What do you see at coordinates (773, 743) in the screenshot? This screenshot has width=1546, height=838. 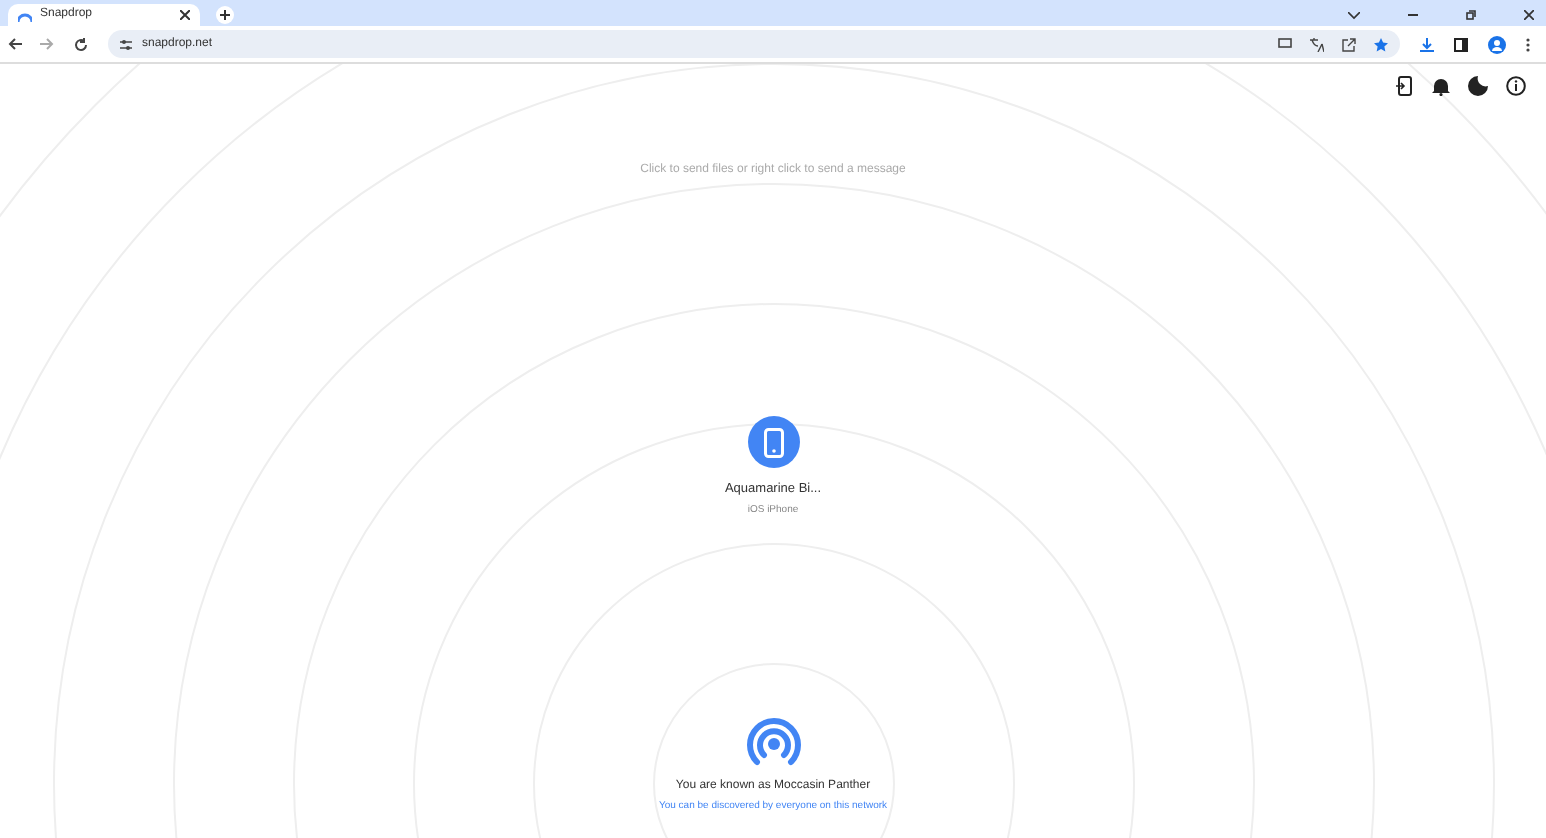 I see `broadcast-icon` at bounding box center [773, 743].